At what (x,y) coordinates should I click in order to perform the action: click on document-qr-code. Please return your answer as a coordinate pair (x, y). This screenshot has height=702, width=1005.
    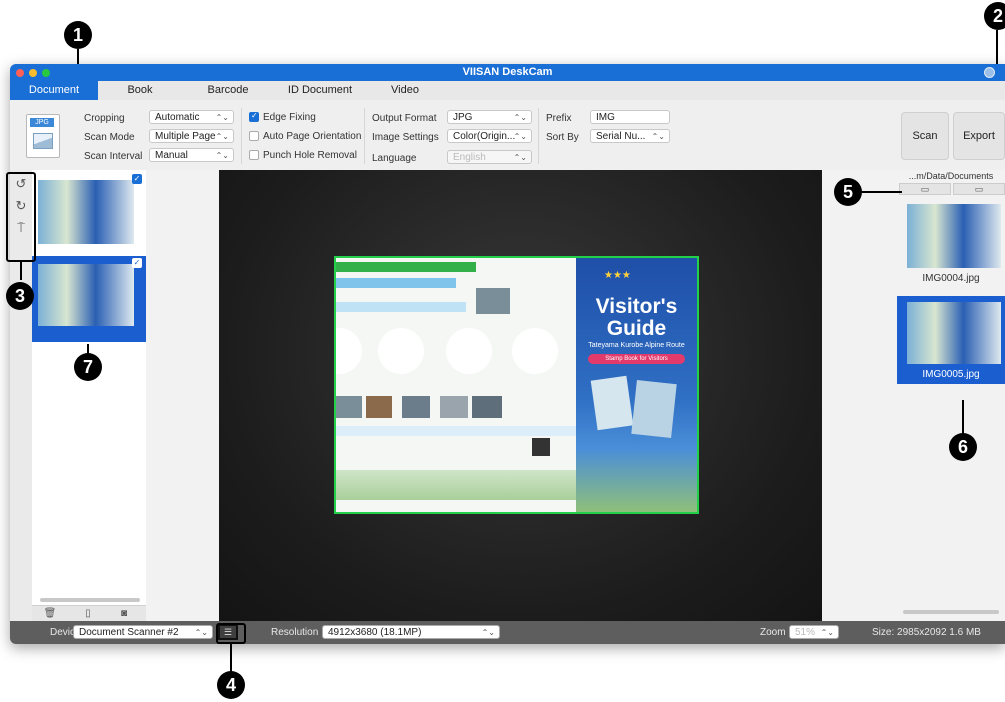
    Looking at the image, I should click on (541, 447).